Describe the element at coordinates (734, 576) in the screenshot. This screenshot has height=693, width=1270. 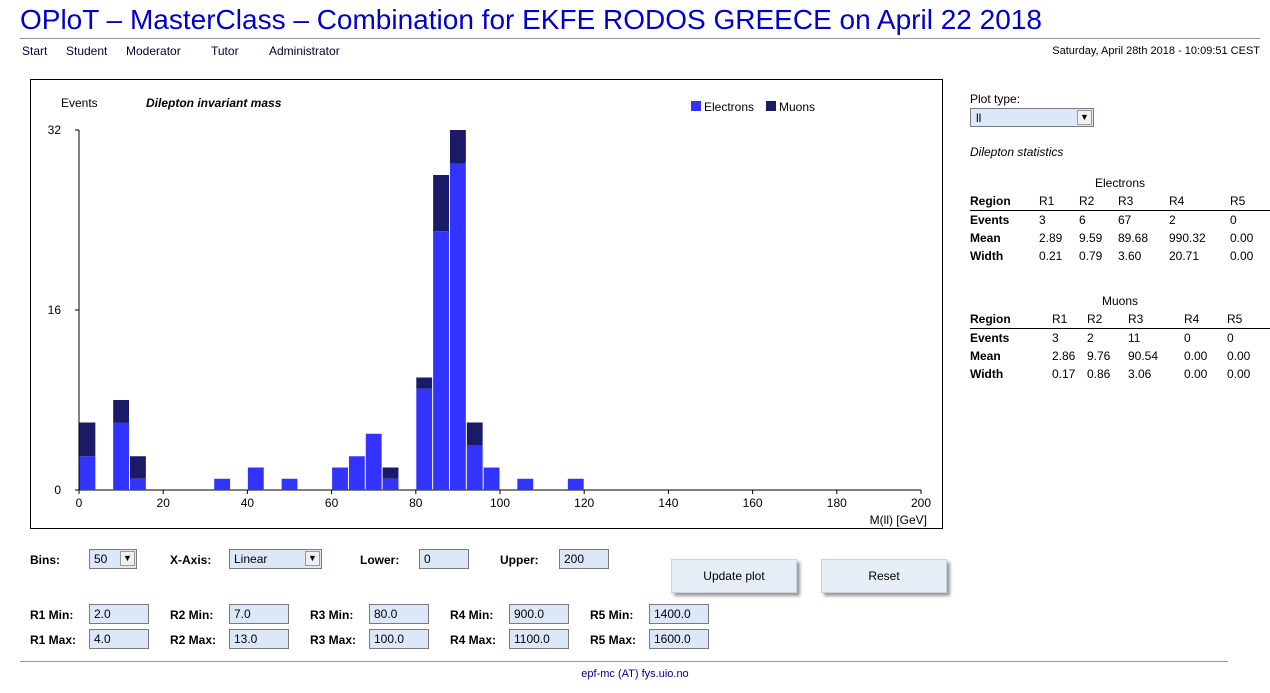
I see `update-plot-button: Update plot` at that location.